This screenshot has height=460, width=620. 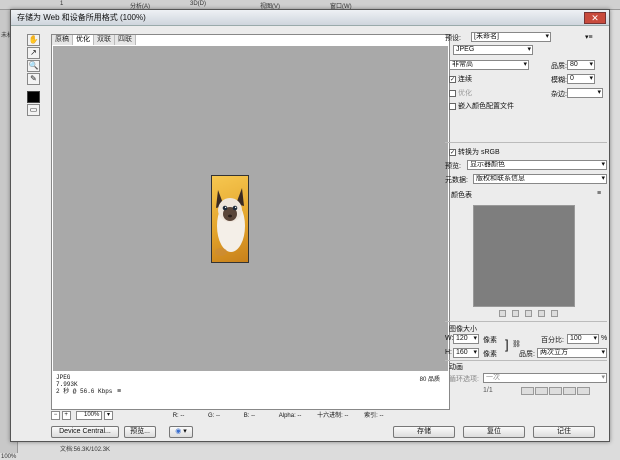 I want to click on slice-select-tool-icon: ↗, so click(x=33, y=53).